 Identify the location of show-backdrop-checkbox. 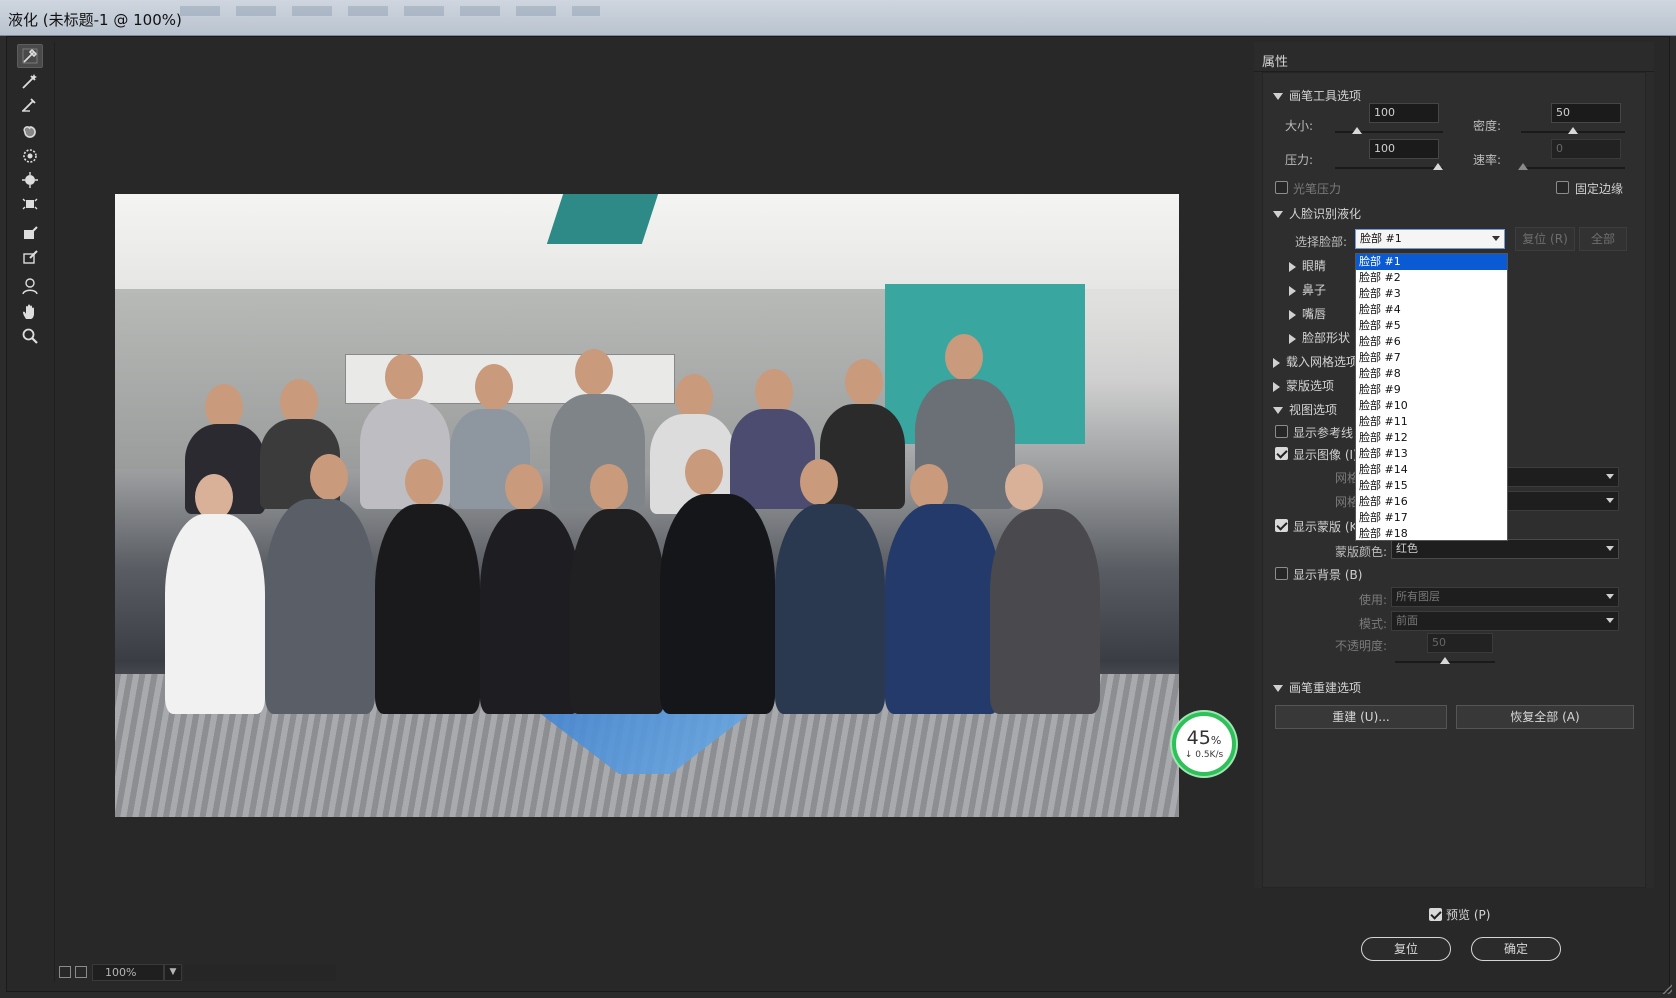
(1281, 573).